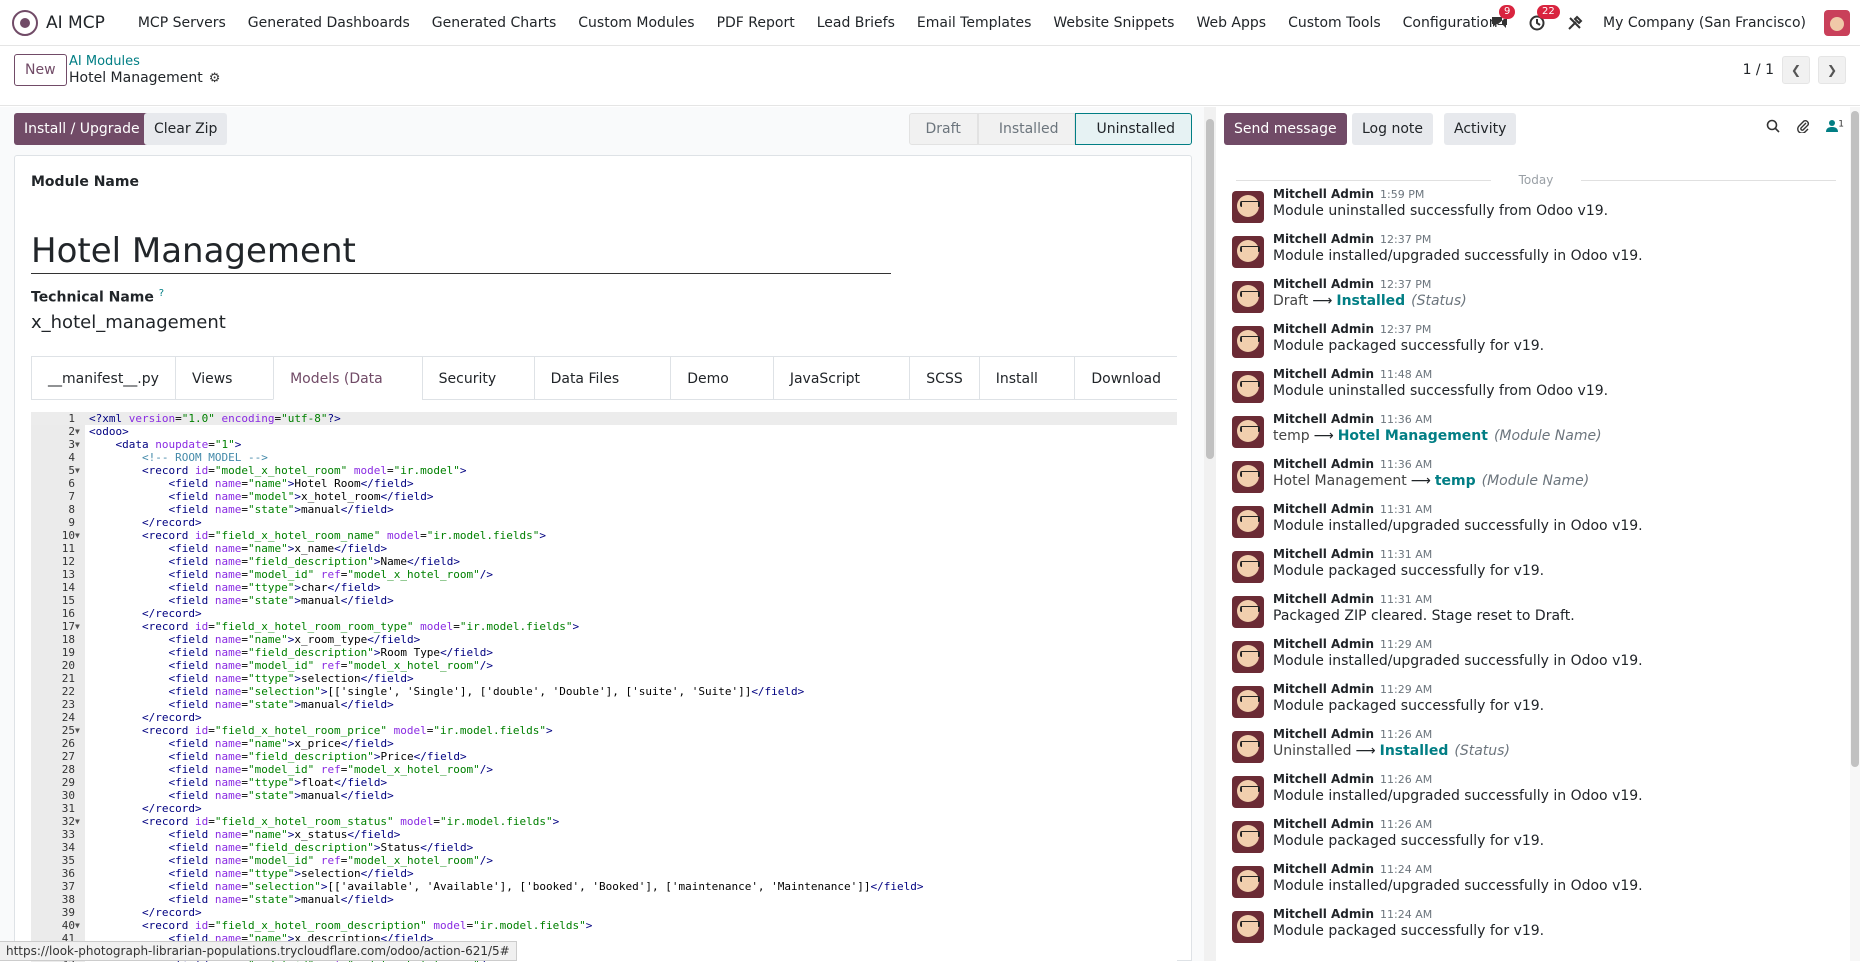 The width and height of the screenshot is (1860, 962). I want to click on chatter-scrollbar-thumb, so click(1855, 439).